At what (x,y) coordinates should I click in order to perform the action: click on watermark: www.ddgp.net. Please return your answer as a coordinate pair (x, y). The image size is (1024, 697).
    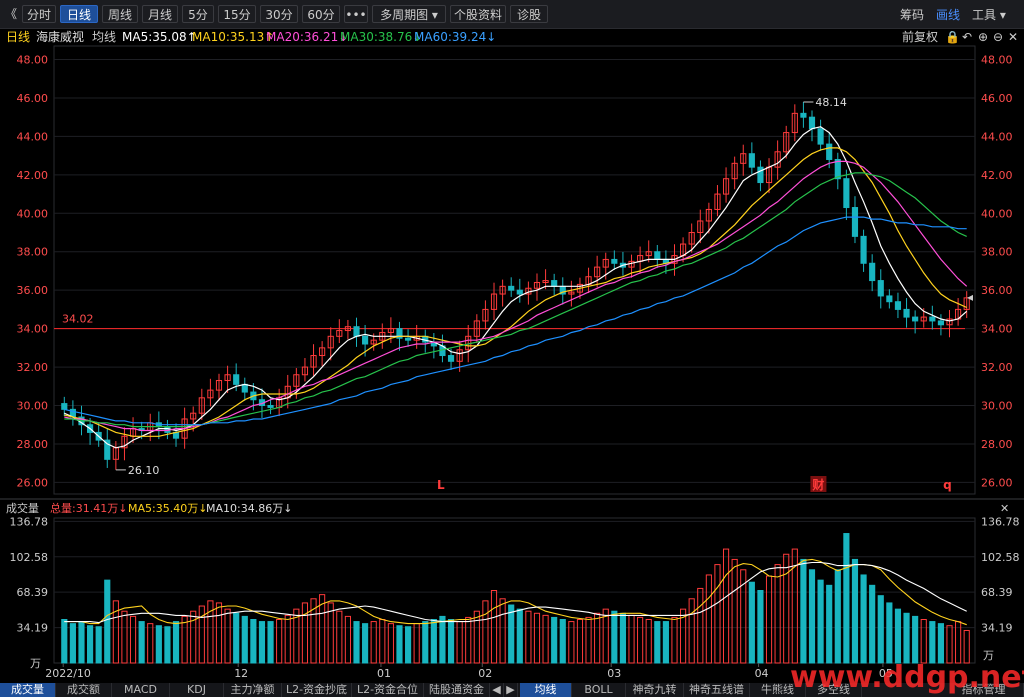
    Looking at the image, I should click on (907, 677).